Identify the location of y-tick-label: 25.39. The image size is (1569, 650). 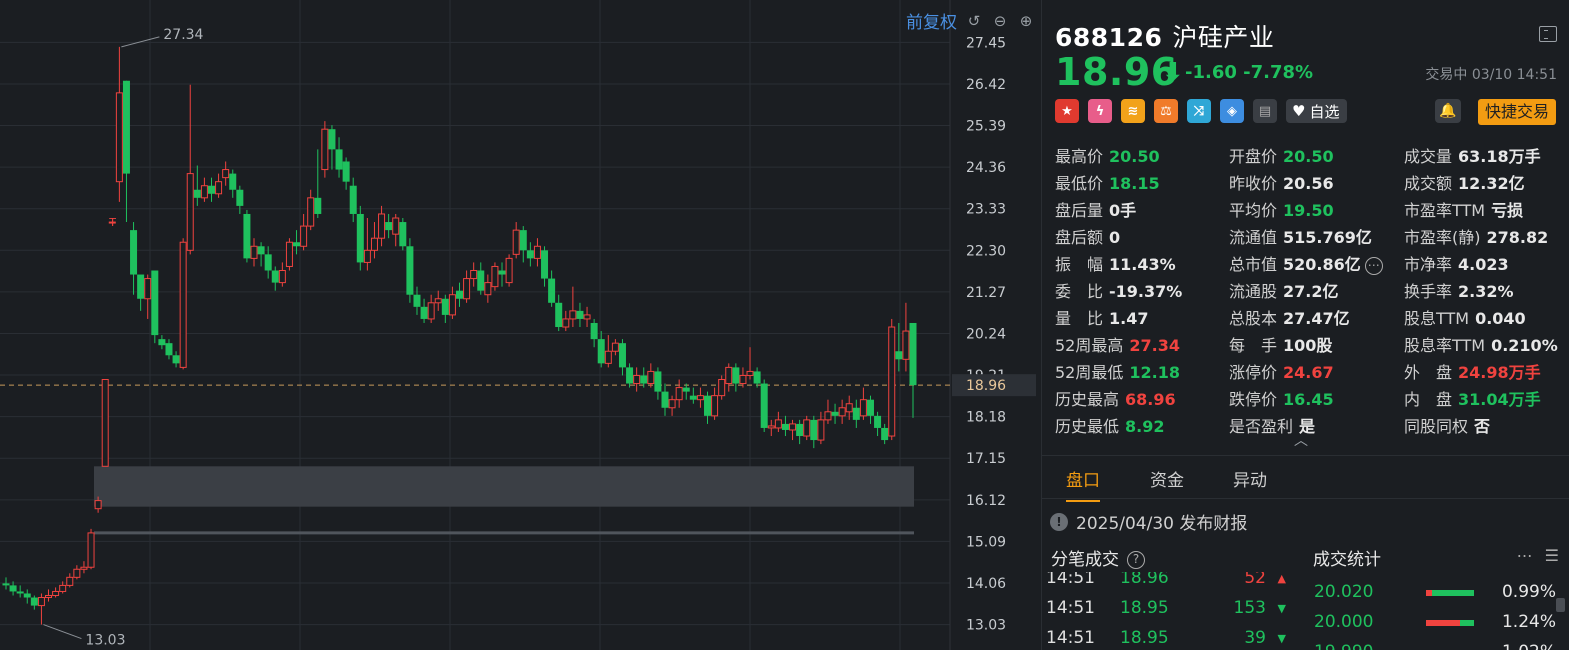
(986, 127).